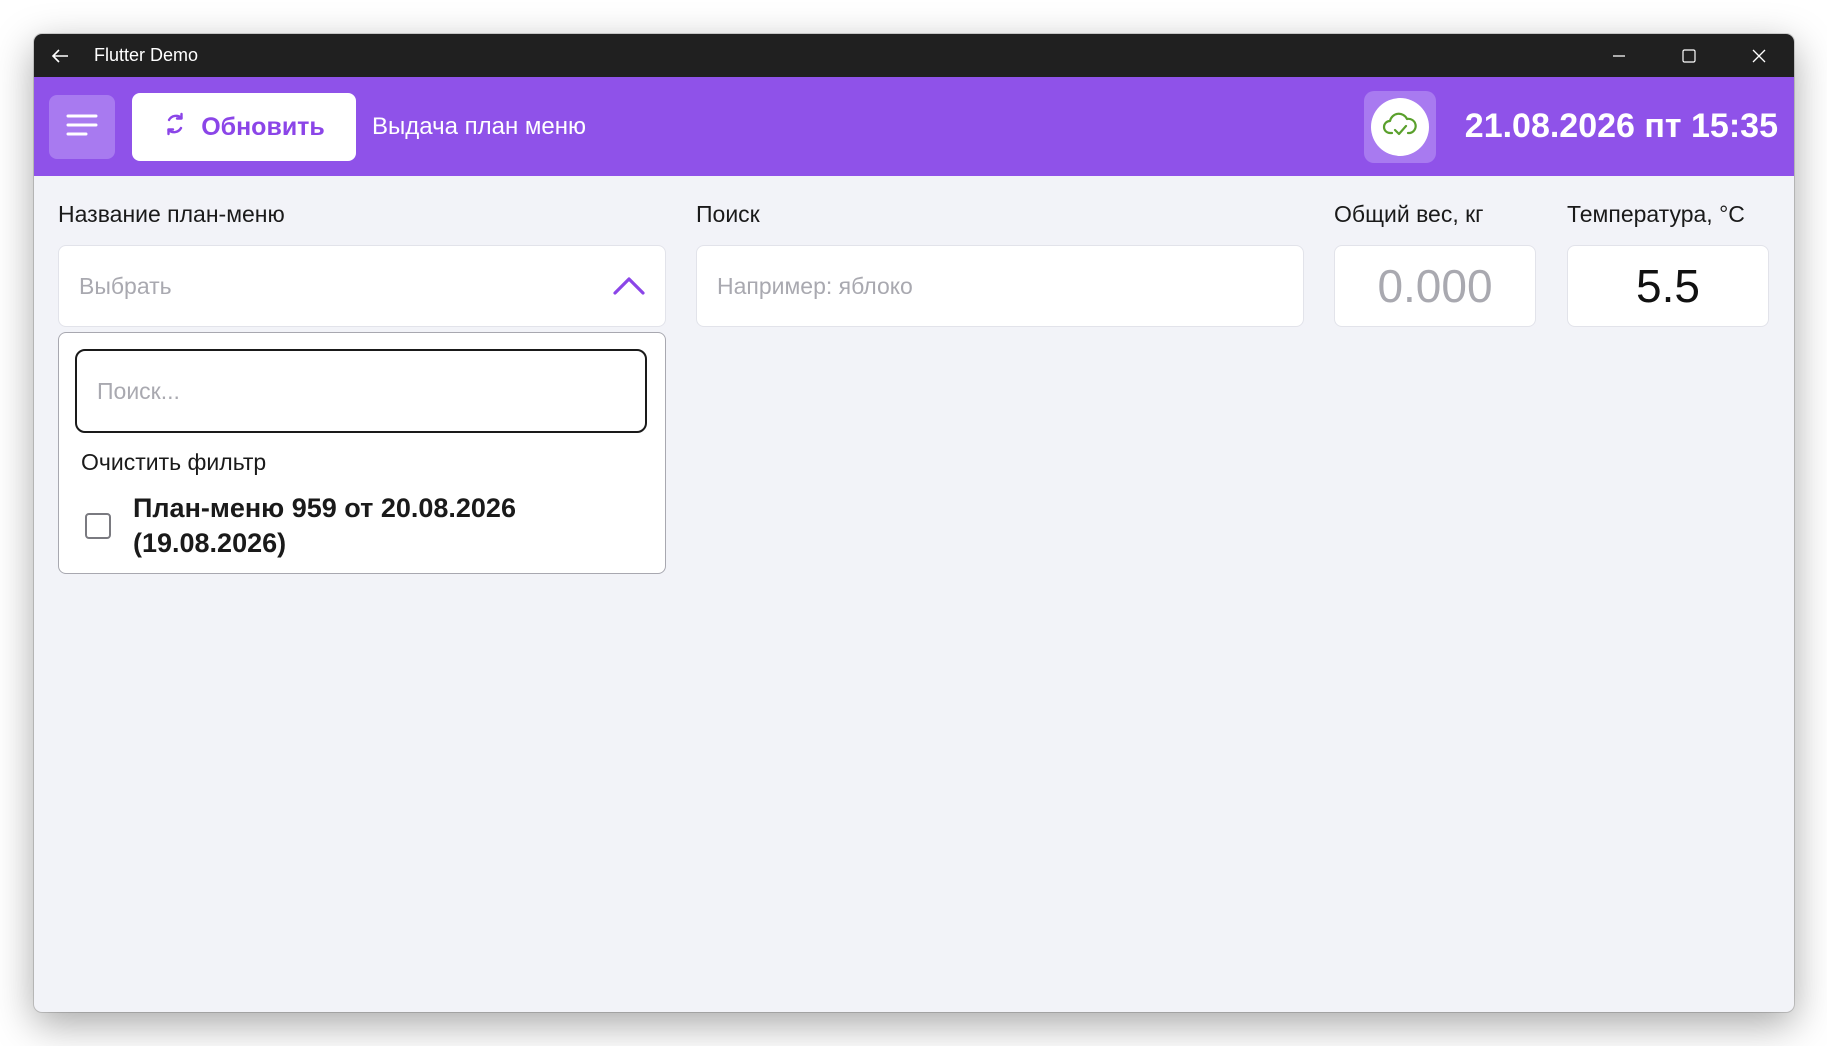 This screenshot has width=1827, height=1046. I want to click on refresh-button: Обновить, so click(244, 127).